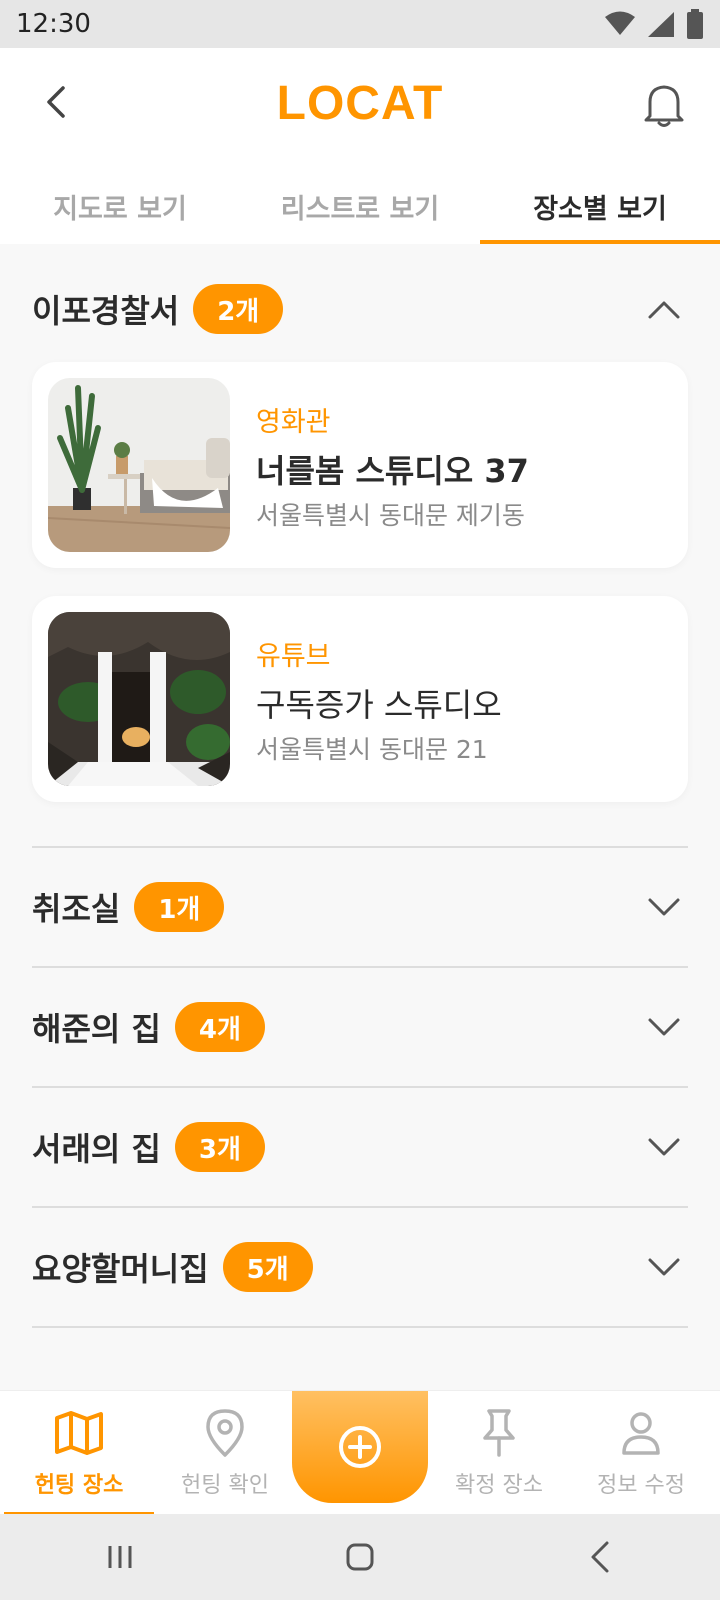 The height and width of the screenshot is (1600, 720). What do you see at coordinates (139, 699) in the screenshot?
I see `place-thumbnail-cave-studio` at bounding box center [139, 699].